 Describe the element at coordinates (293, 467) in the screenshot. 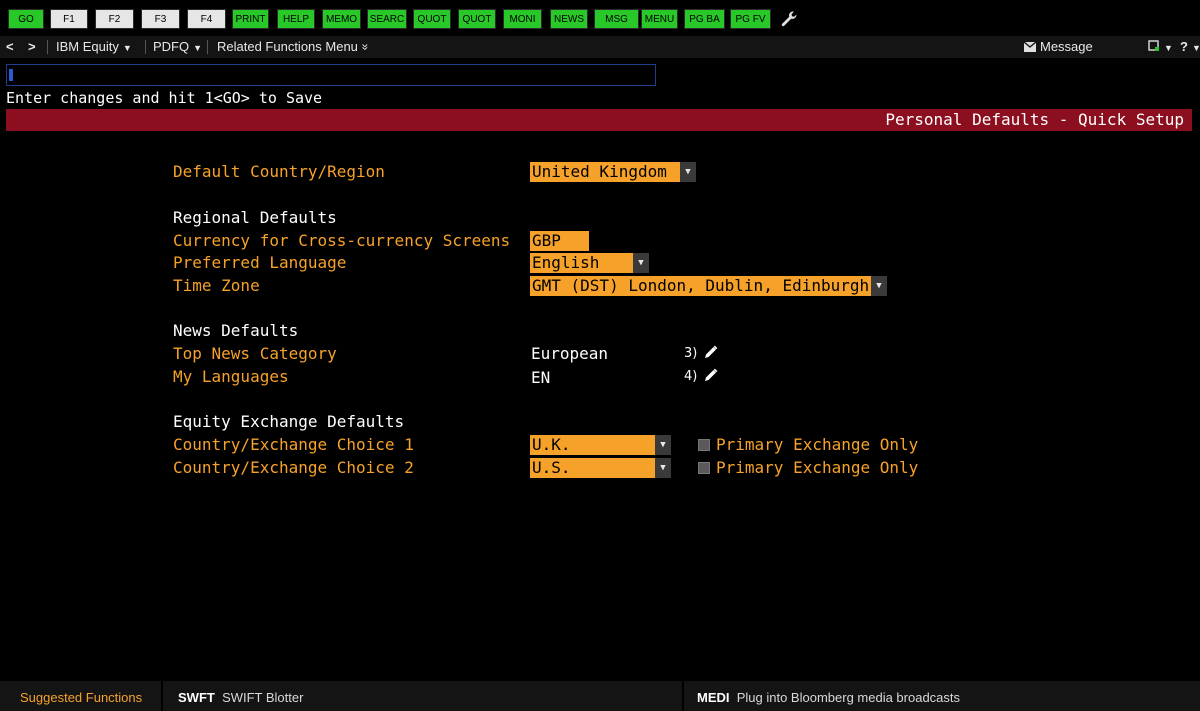

I see `exchange-choice-2-label: Country/Exchange Choice 2` at that location.